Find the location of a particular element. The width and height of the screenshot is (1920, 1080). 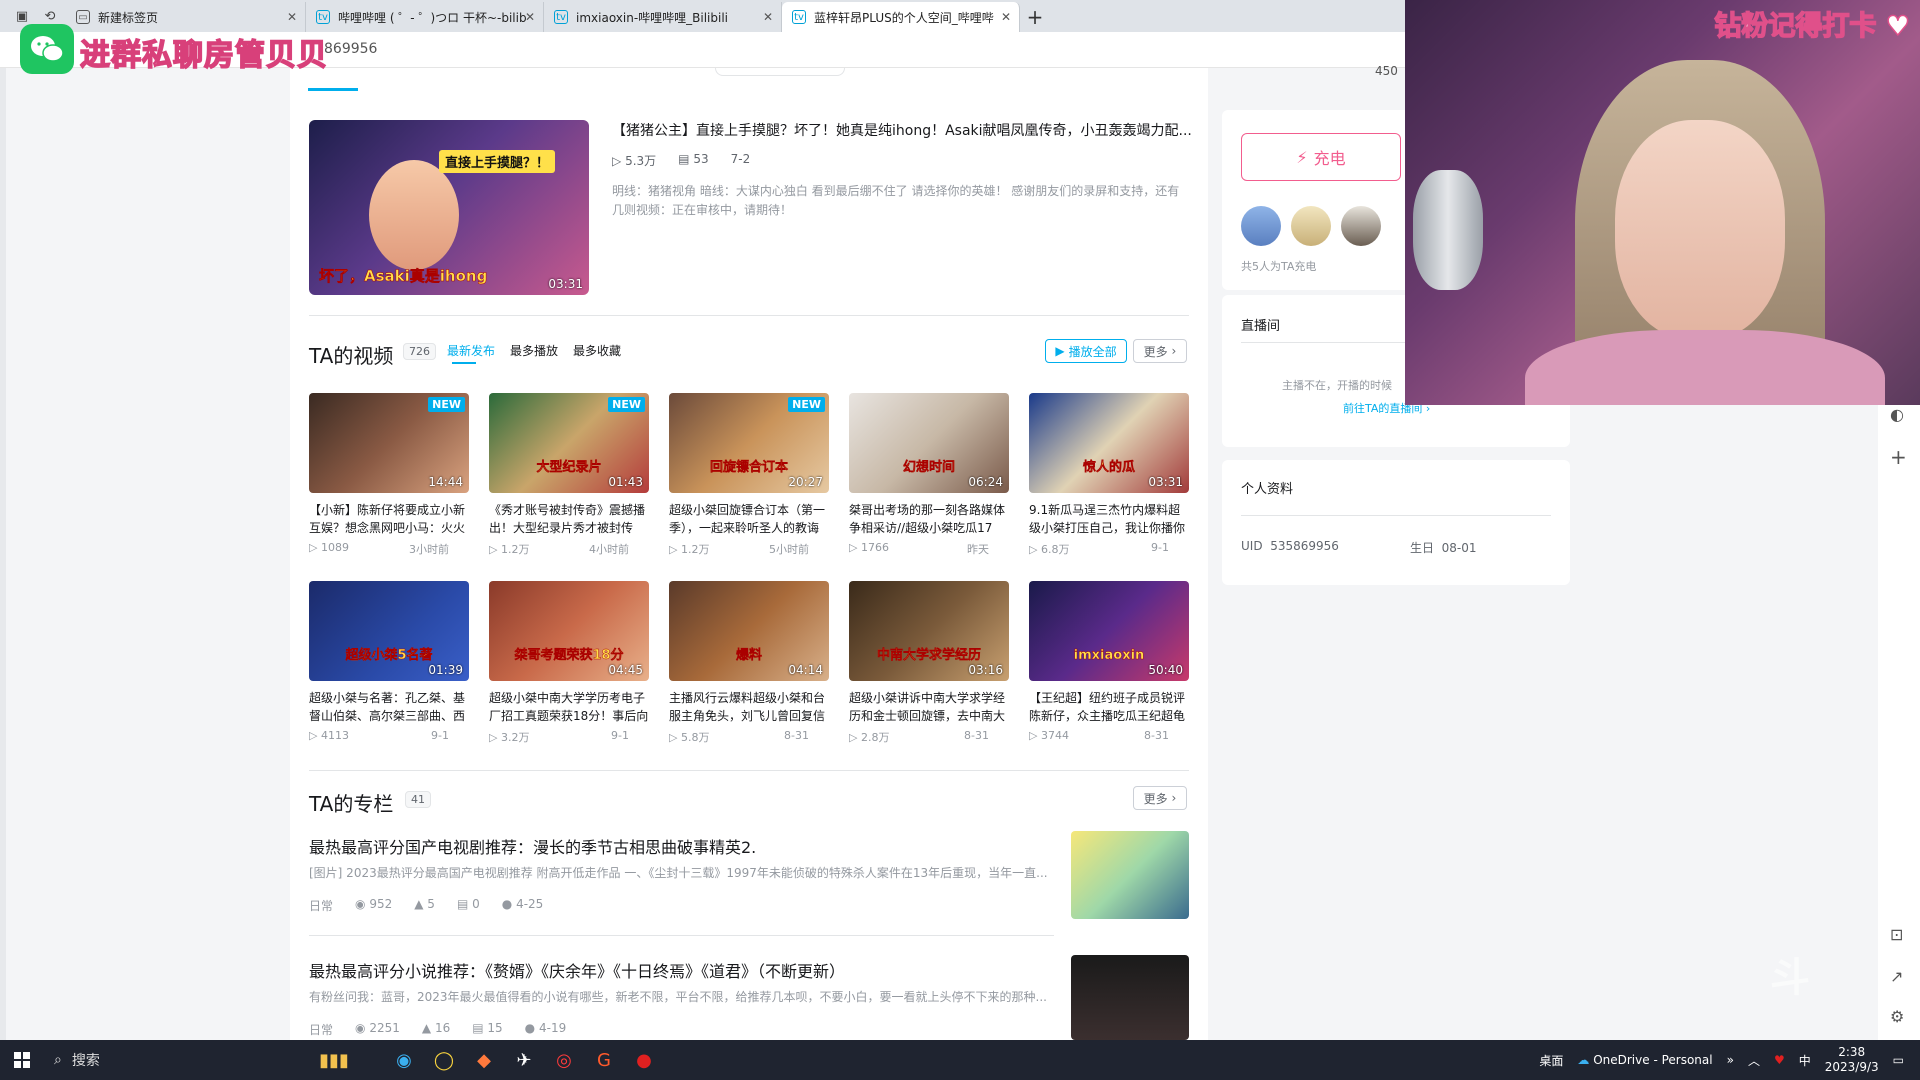

video-thumbnail: 桀哥考题荣获18分 04:45 is located at coordinates (569, 631).